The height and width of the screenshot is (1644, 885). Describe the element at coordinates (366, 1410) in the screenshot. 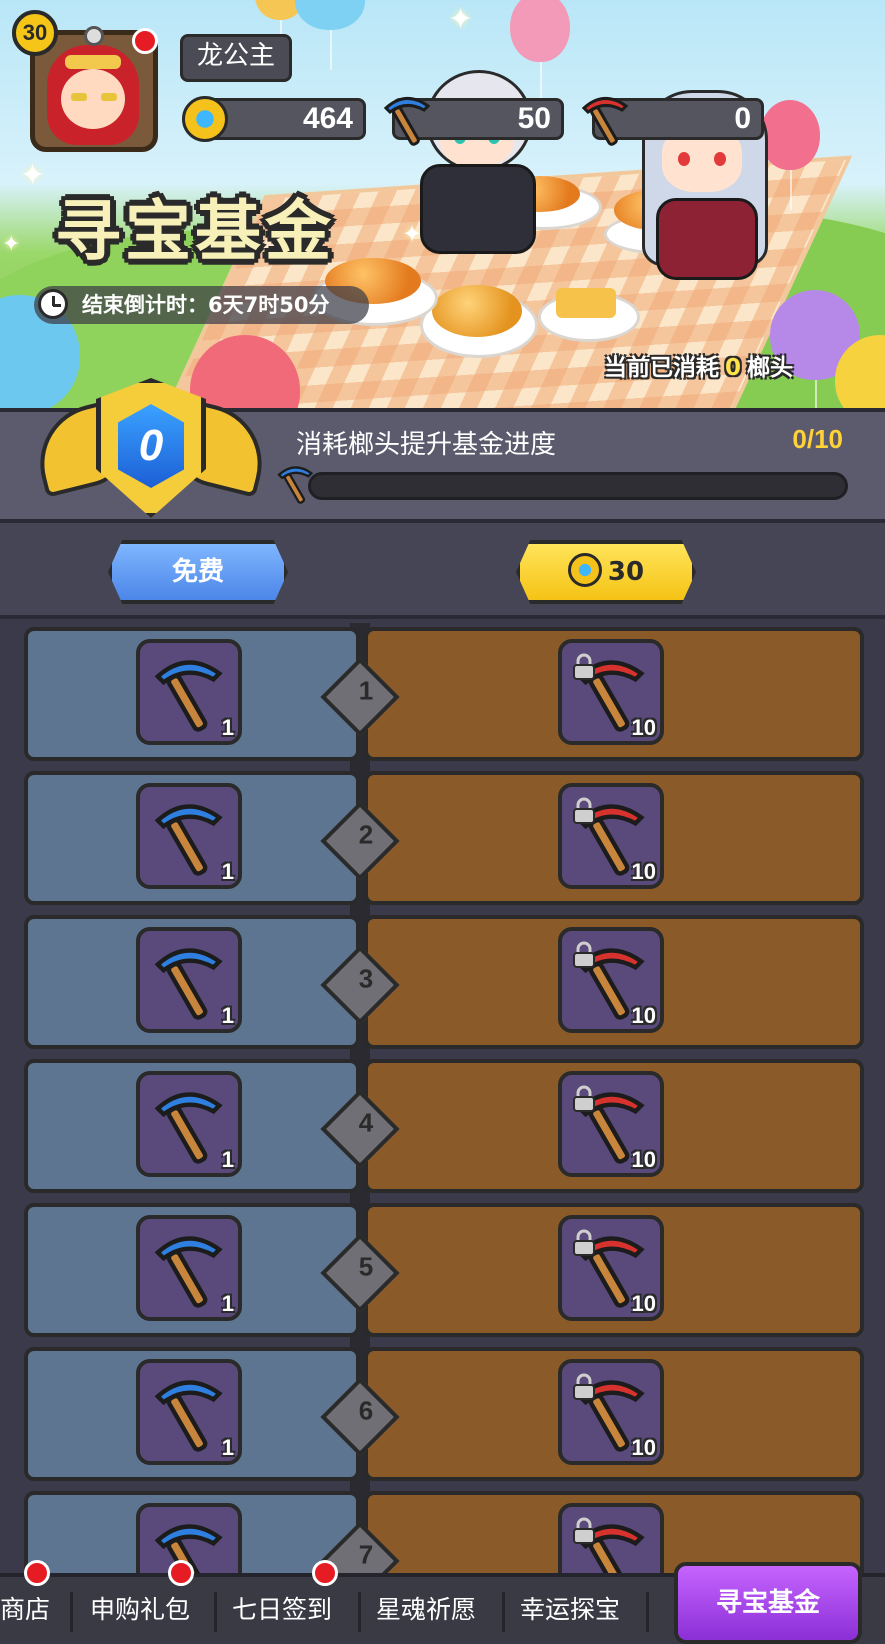

I see `level-number: 6` at that location.